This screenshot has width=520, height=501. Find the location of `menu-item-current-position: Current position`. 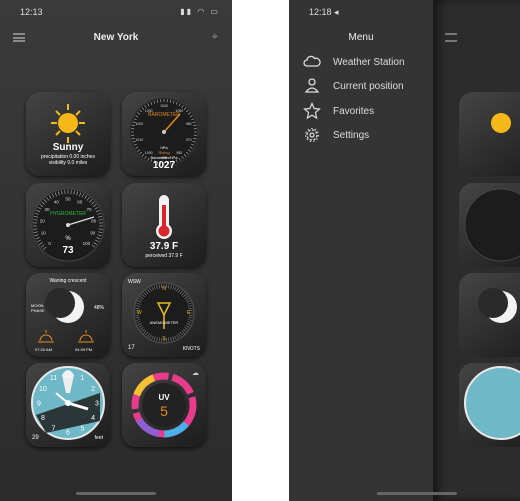

menu-item-current-position: Current position is located at coordinates (366, 87).